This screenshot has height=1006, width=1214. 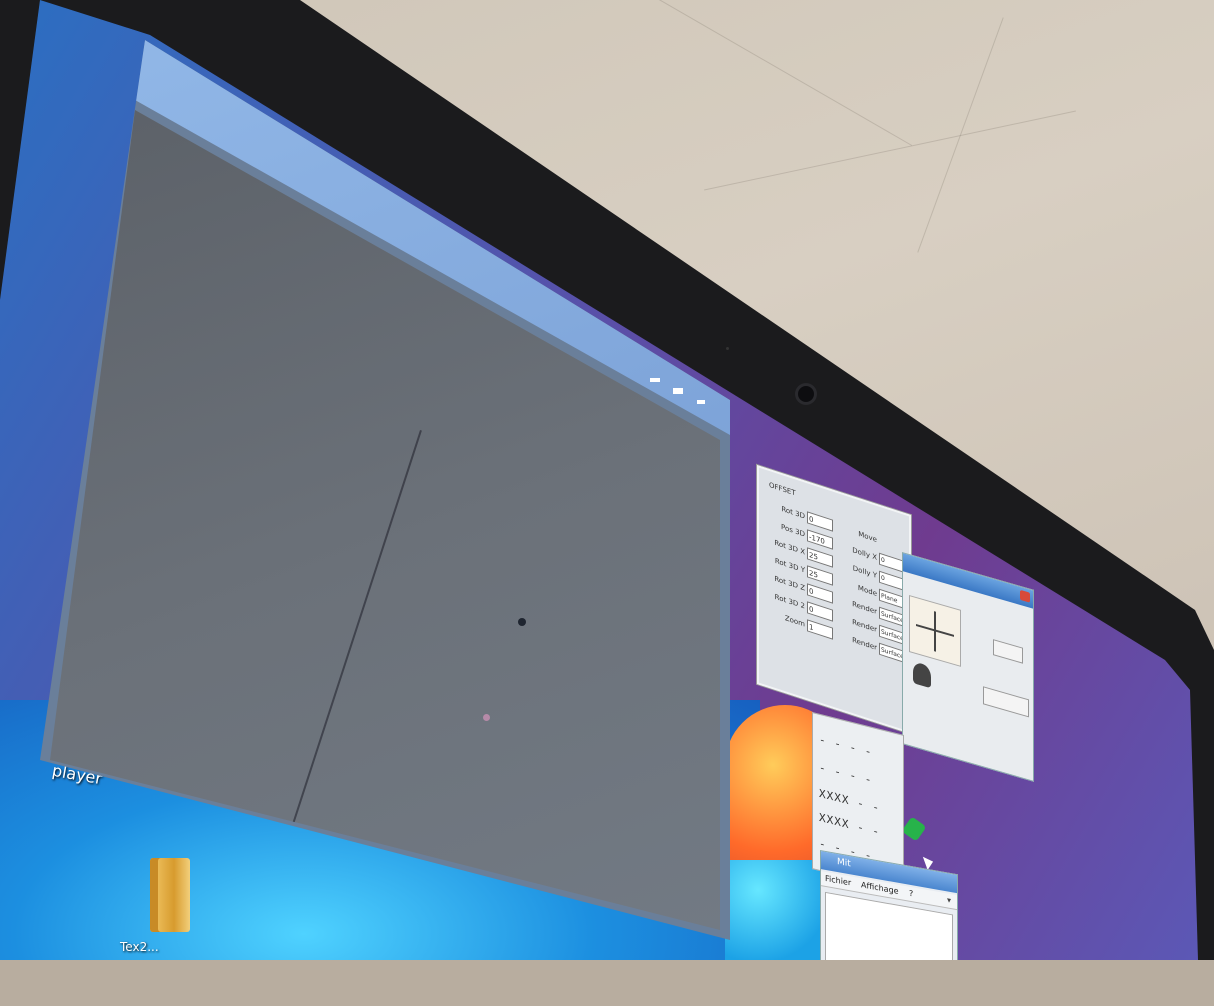 I want to click on desktop-app-icon, so click(x=914, y=829).